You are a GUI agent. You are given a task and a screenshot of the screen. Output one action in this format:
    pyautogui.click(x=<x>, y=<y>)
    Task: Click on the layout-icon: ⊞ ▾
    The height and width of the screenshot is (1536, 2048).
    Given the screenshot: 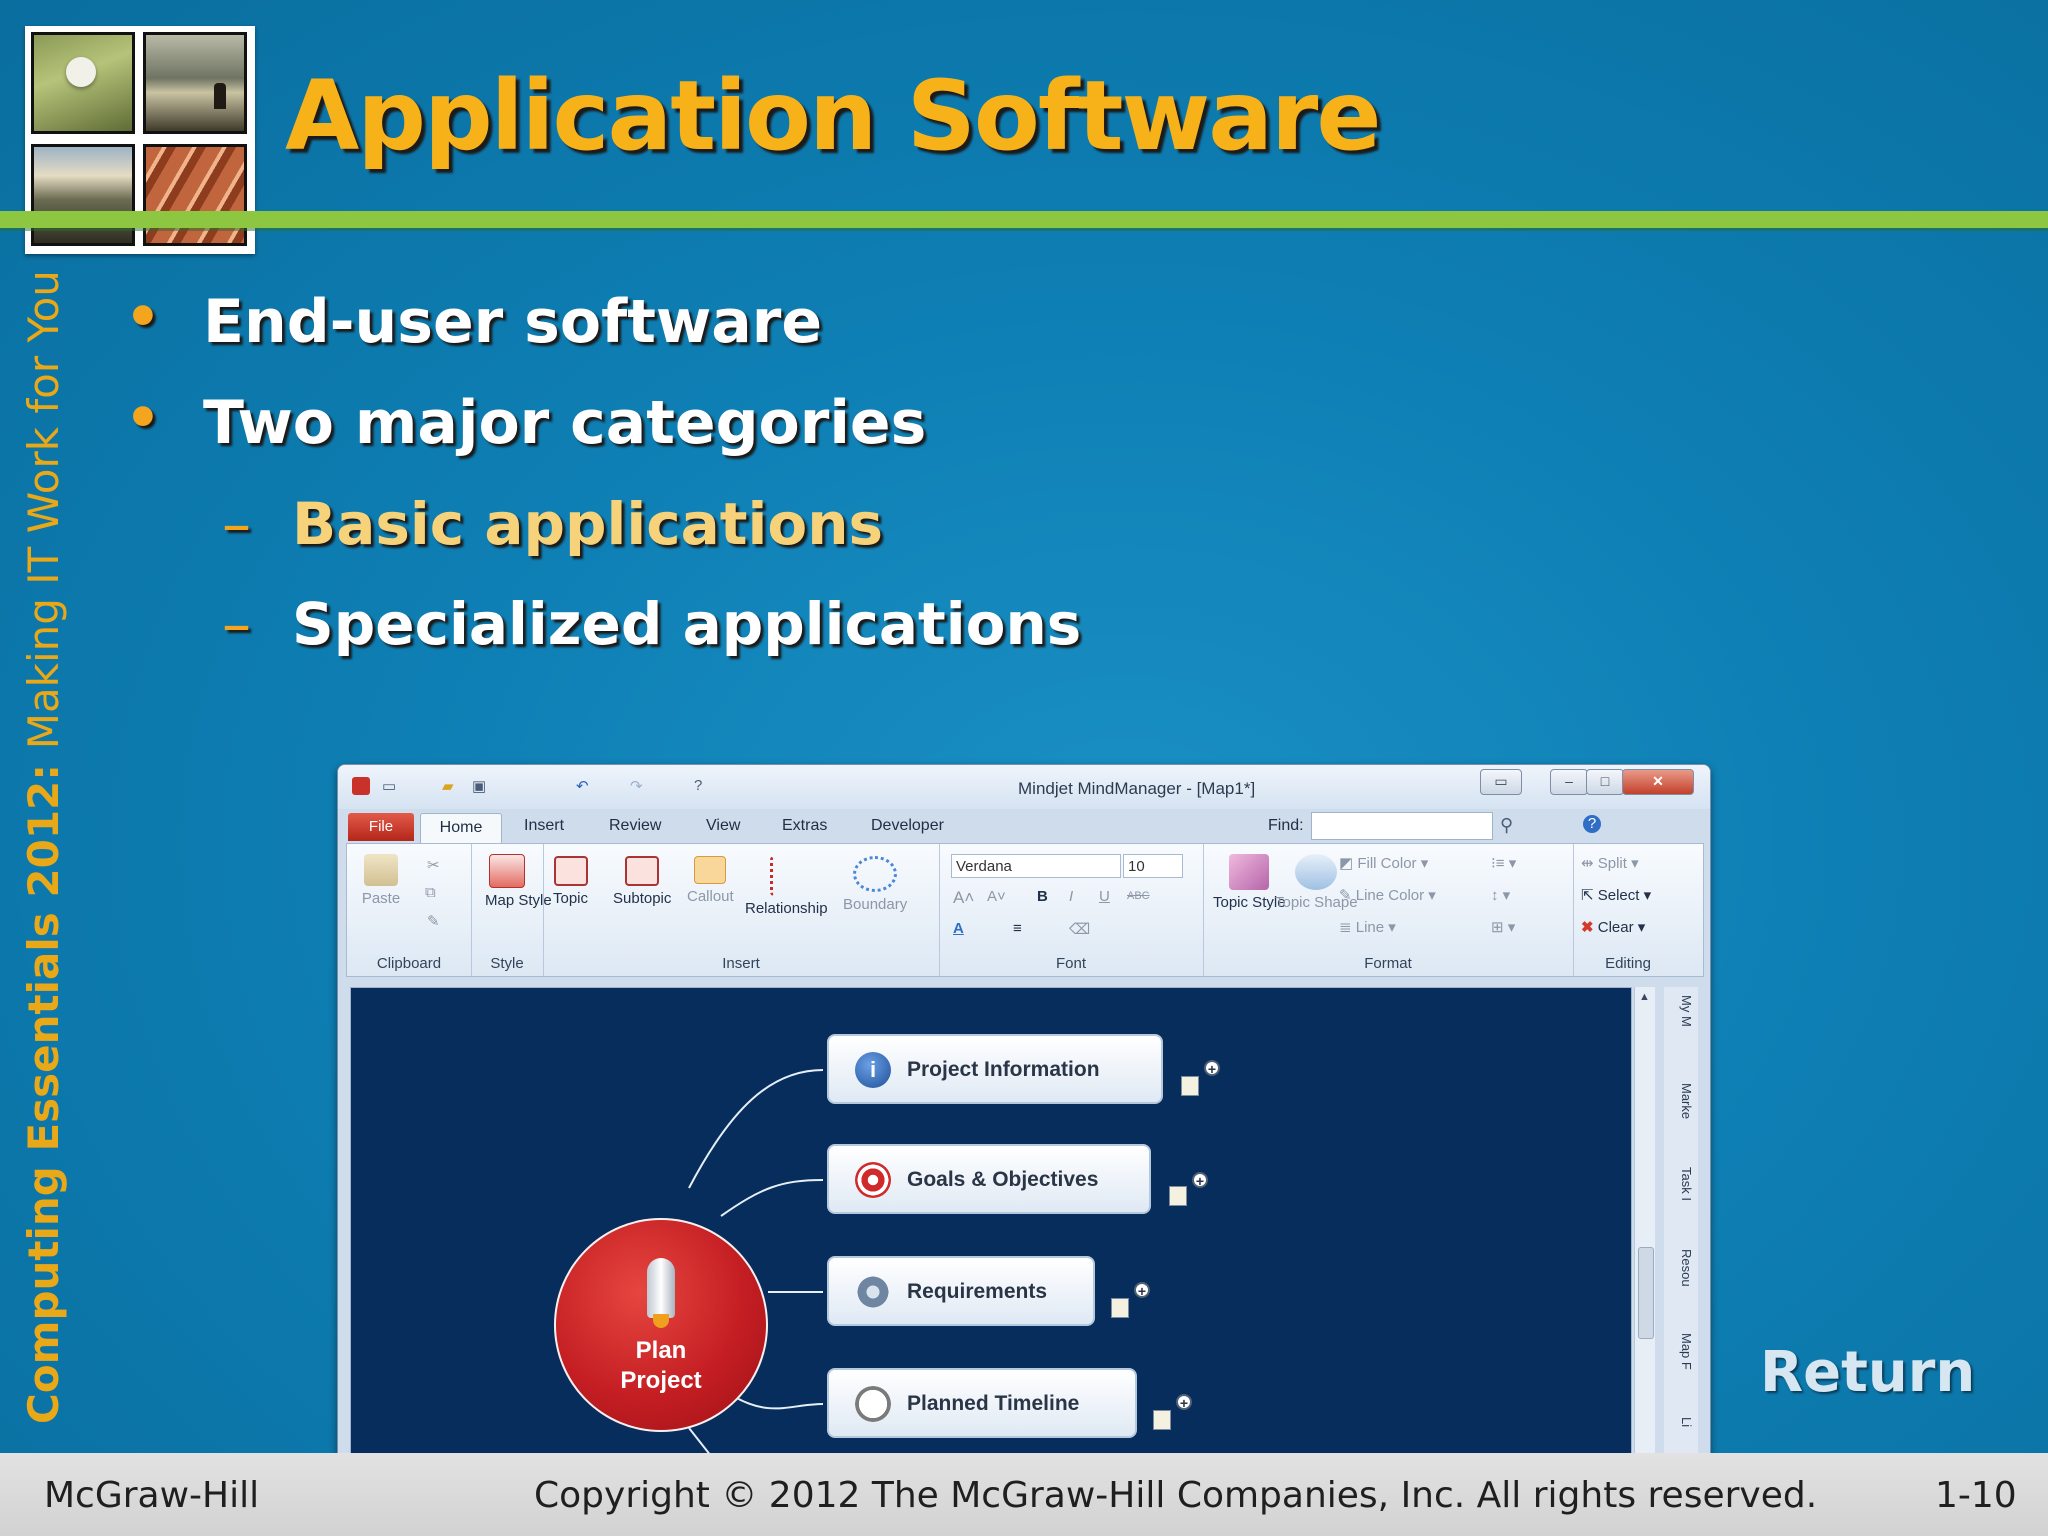 What is the action you would take?
    pyautogui.click(x=1503, y=927)
    